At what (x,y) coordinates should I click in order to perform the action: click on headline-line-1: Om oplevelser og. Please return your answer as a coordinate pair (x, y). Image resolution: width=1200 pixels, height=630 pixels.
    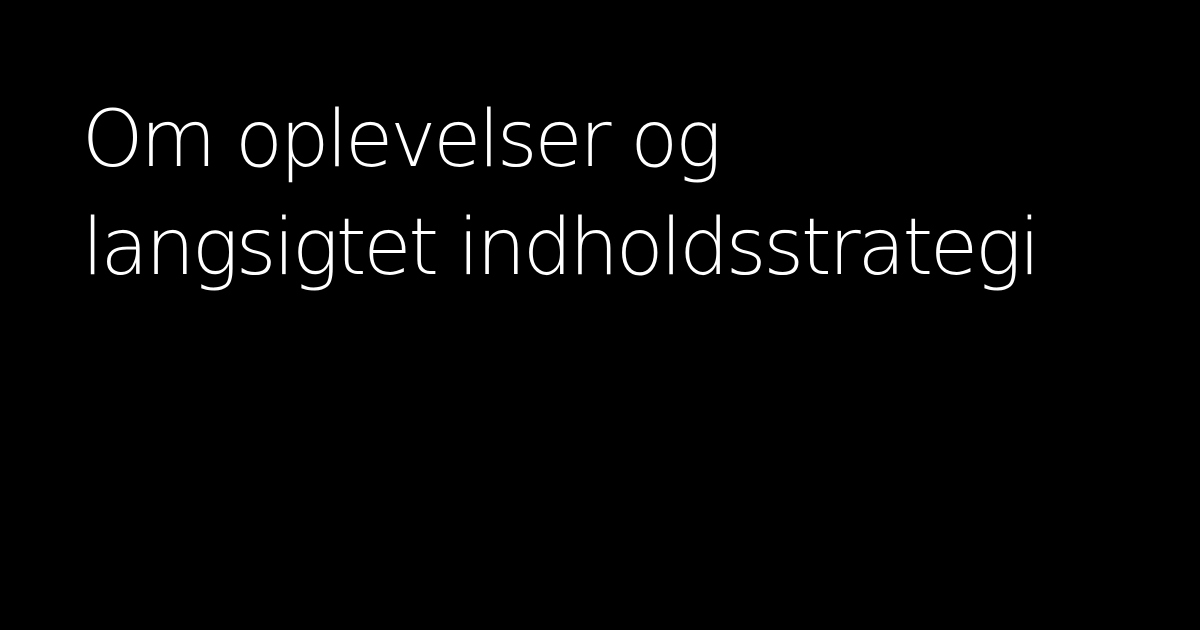
    Looking at the image, I should click on (402, 140).